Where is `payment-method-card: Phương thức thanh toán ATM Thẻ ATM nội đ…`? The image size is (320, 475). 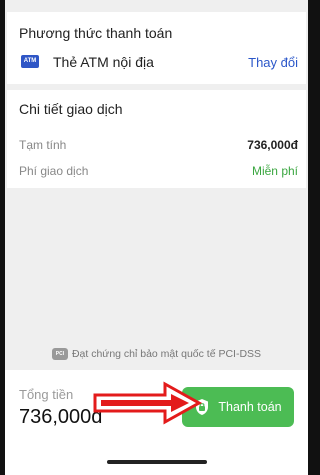 payment-method-card: Phương thức thanh toán ATM Thẻ ATM nội đ… is located at coordinates (156, 48).